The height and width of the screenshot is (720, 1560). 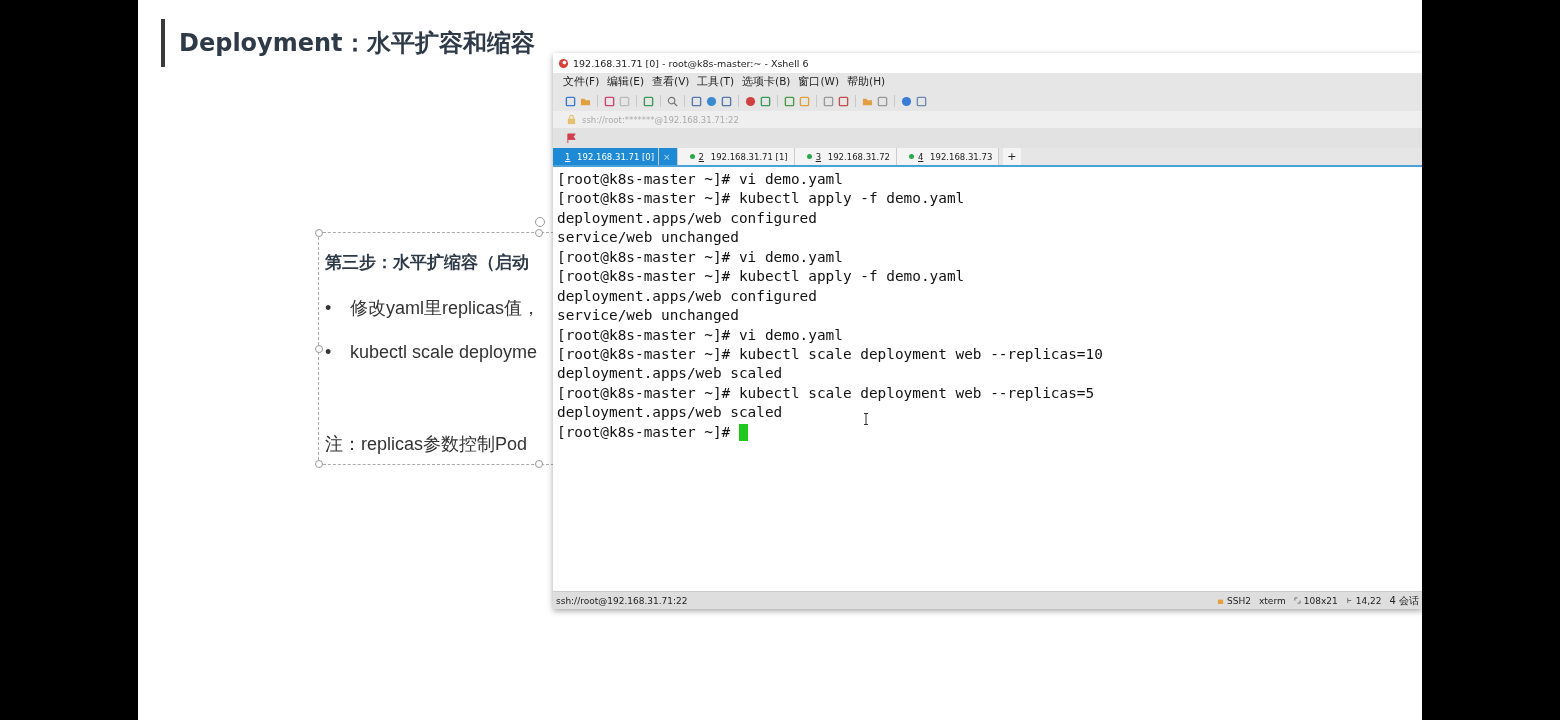 What do you see at coordinates (571, 138) in the screenshot?
I see `flag-icon` at bounding box center [571, 138].